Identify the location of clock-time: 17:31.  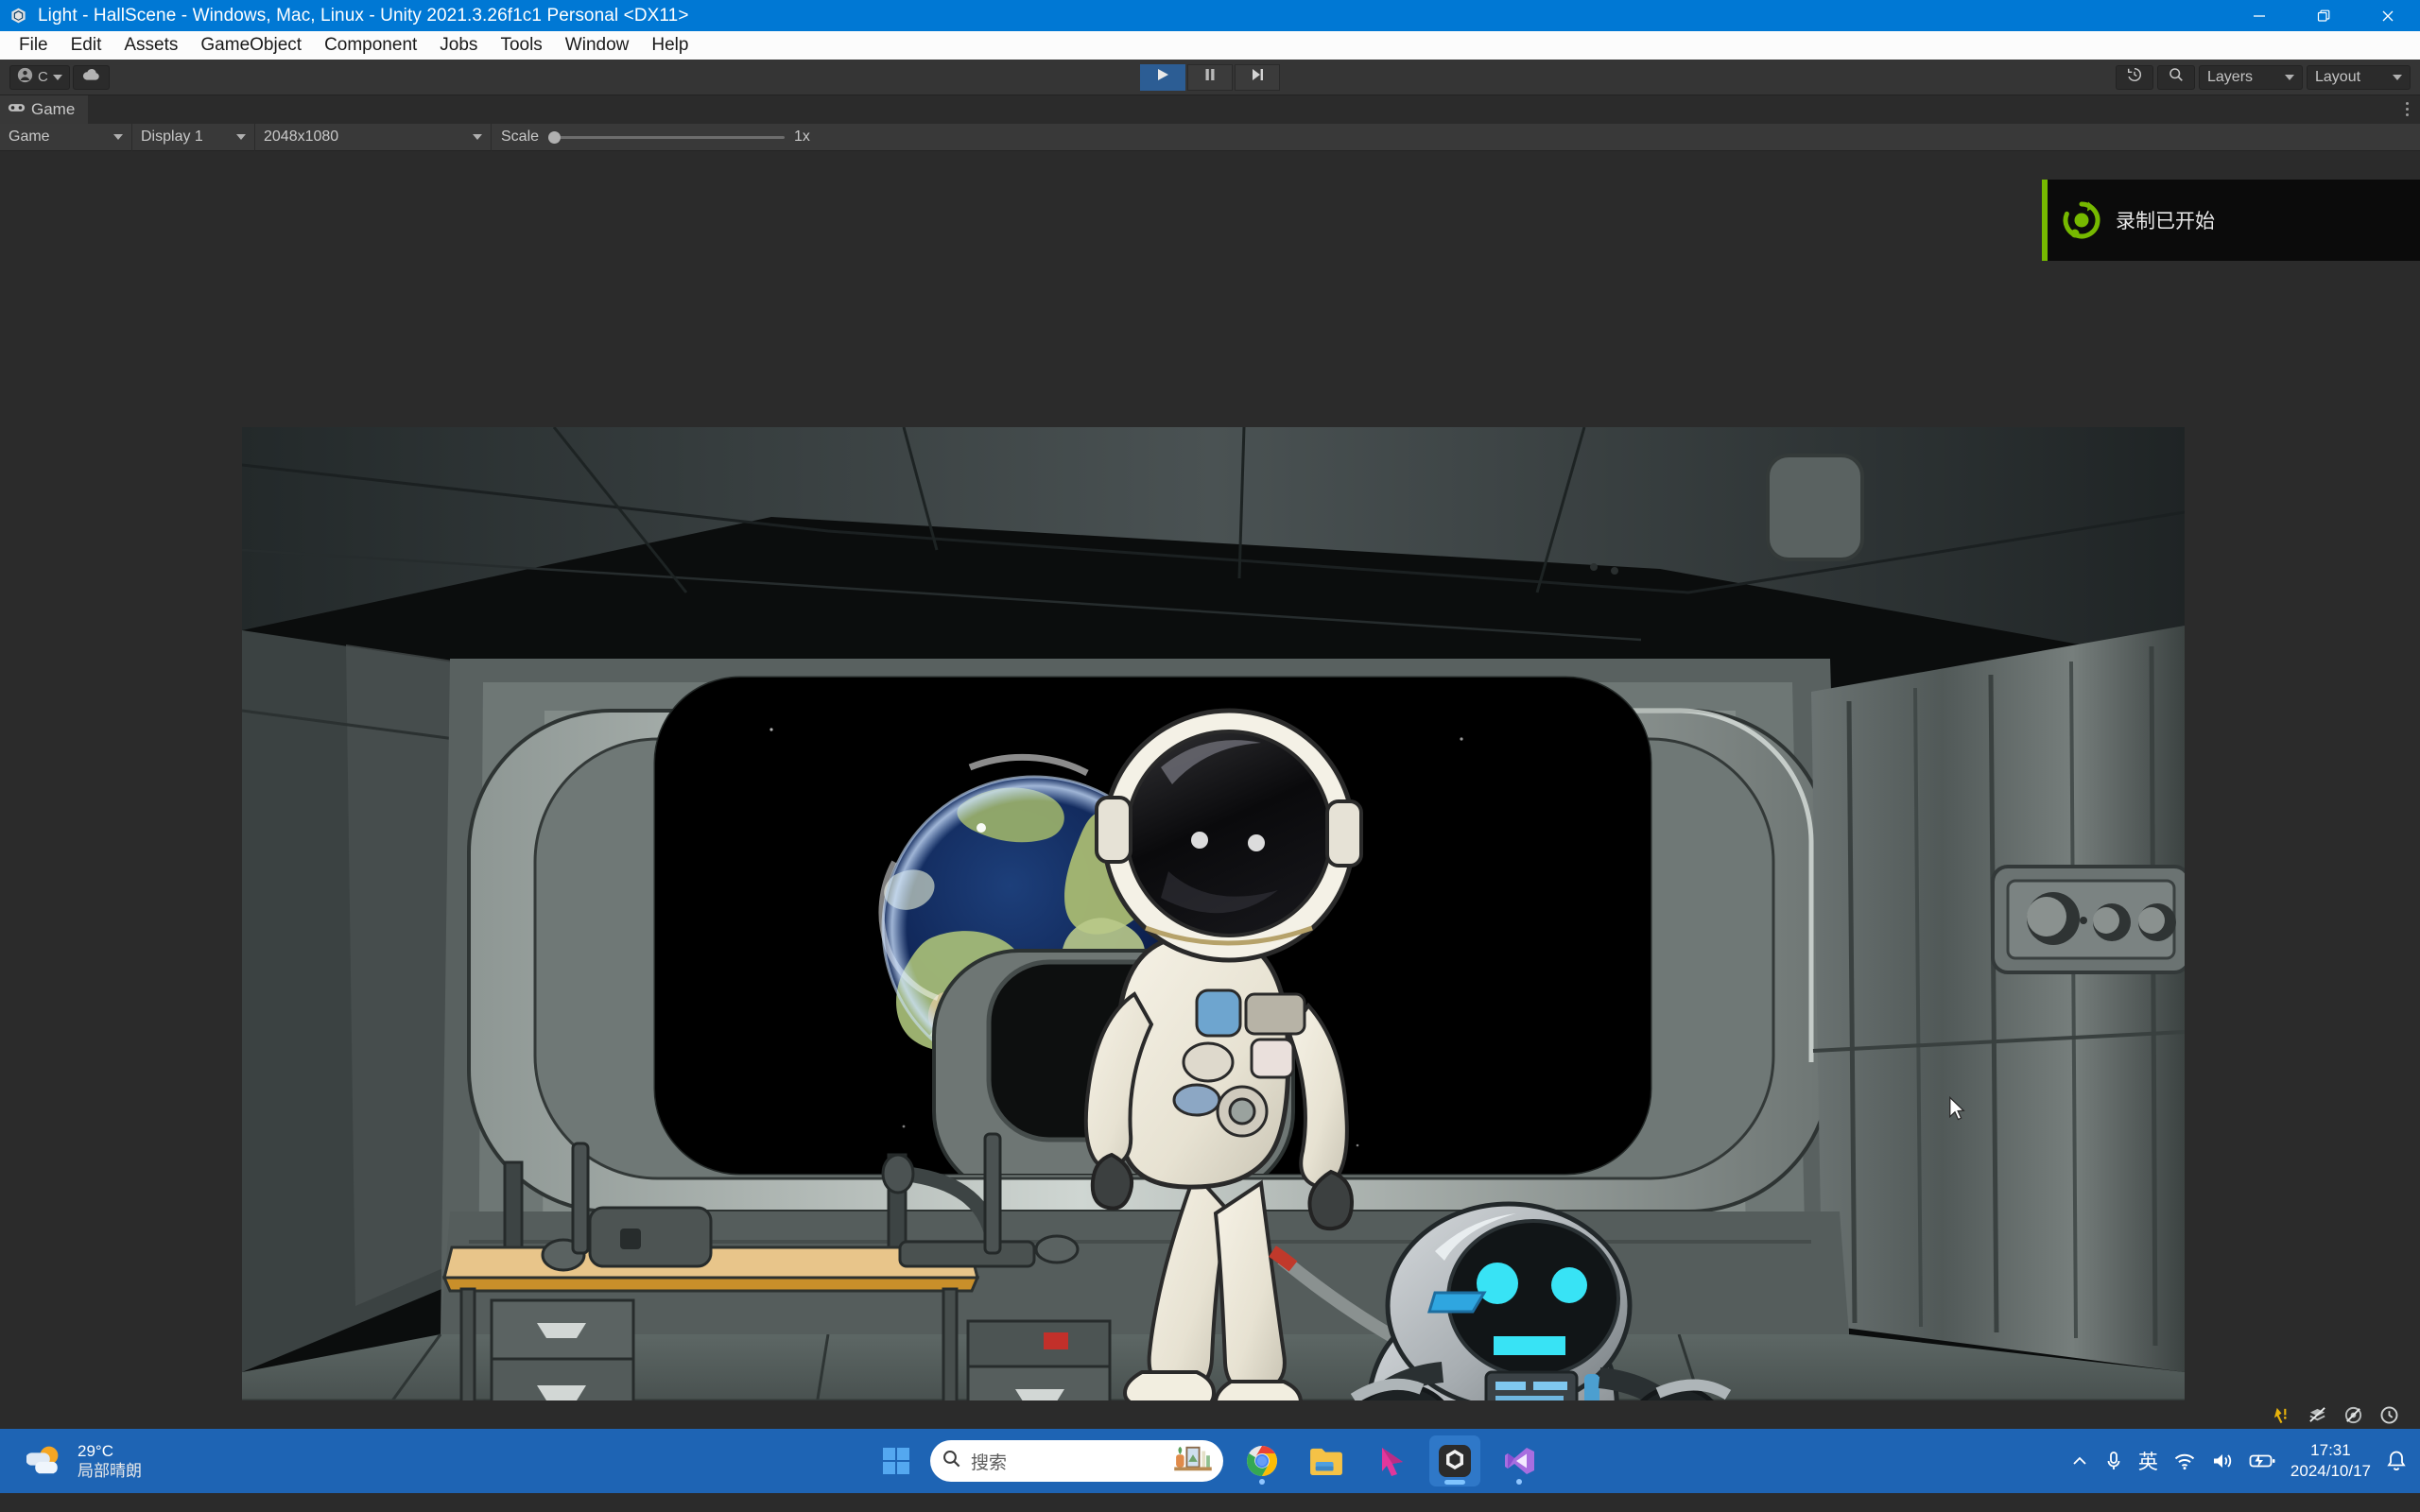
(2331, 1449).